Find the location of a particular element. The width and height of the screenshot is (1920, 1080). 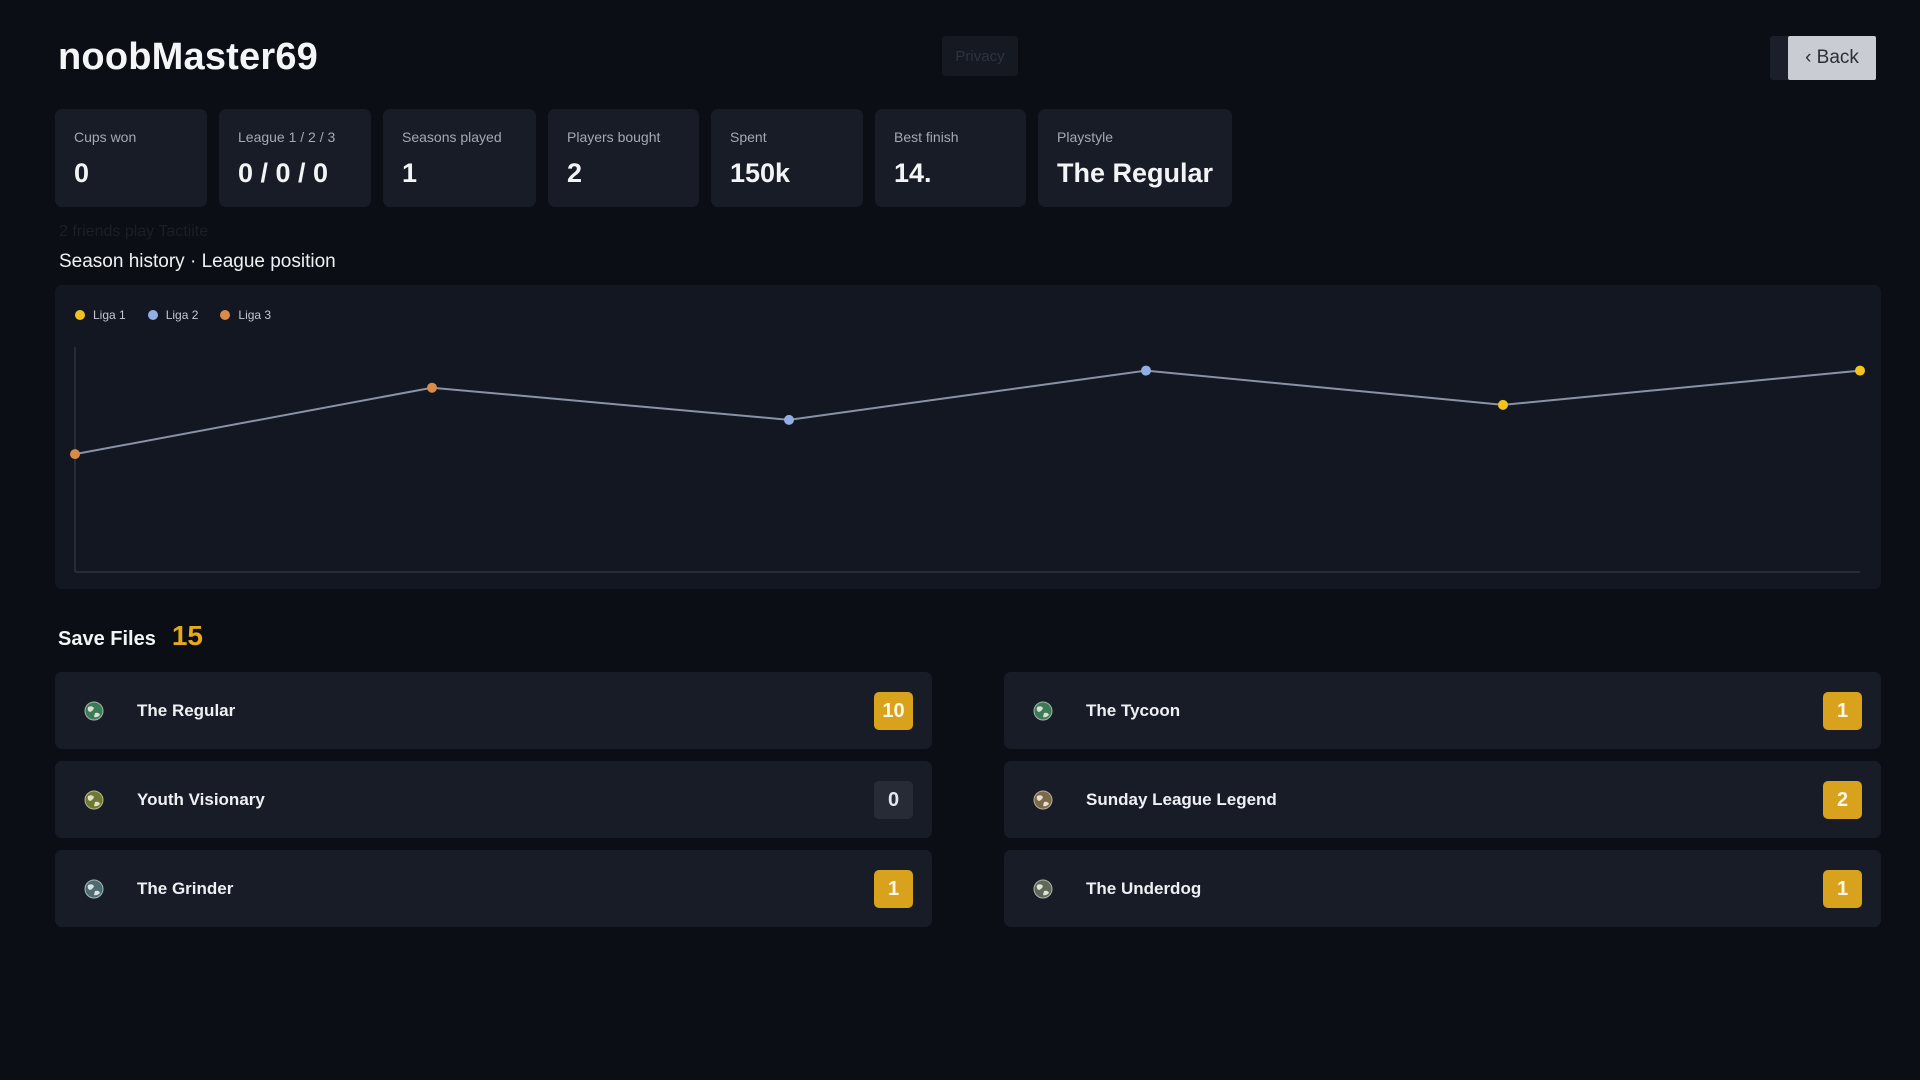

stat-value: 0 / 0 / 0 is located at coordinates (283, 173).